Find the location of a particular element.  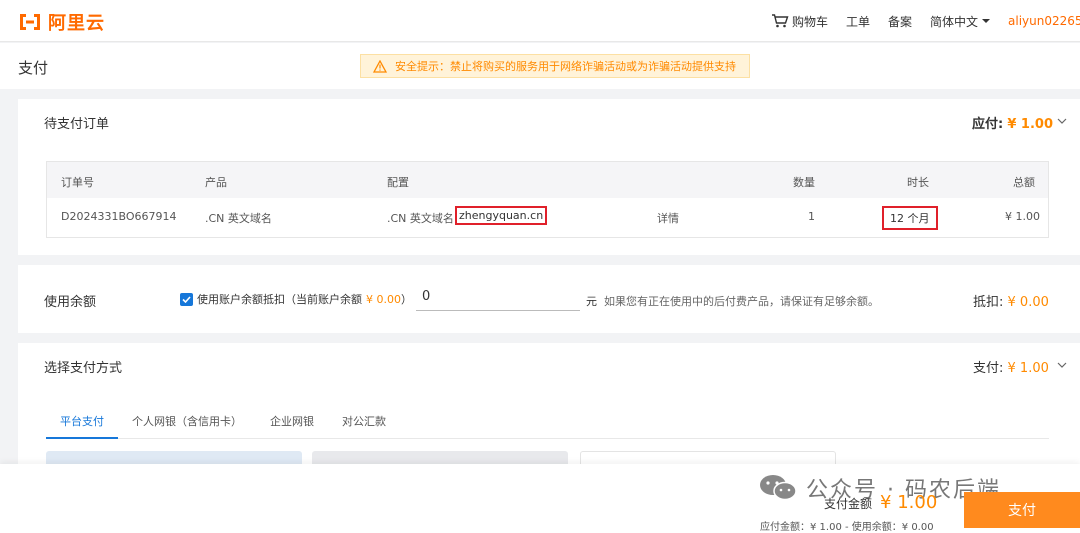

pay-label: 支付: is located at coordinates (988, 368).